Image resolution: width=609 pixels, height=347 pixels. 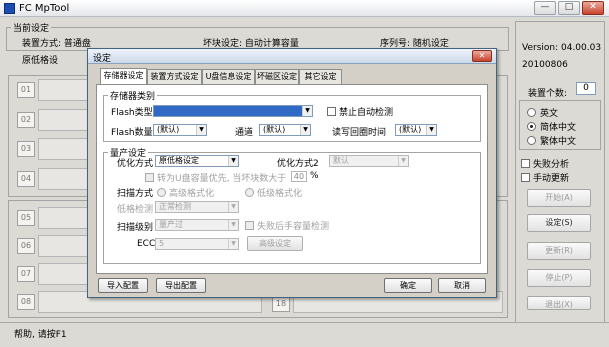 I want to click on convert-unit: %, so click(x=314, y=176).